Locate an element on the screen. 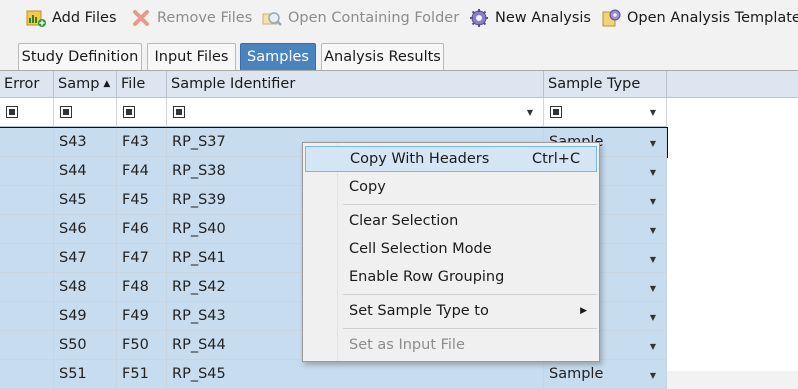  table-row: S51 F51 RP_S45 Sample ▼ is located at coordinates (333, 374).